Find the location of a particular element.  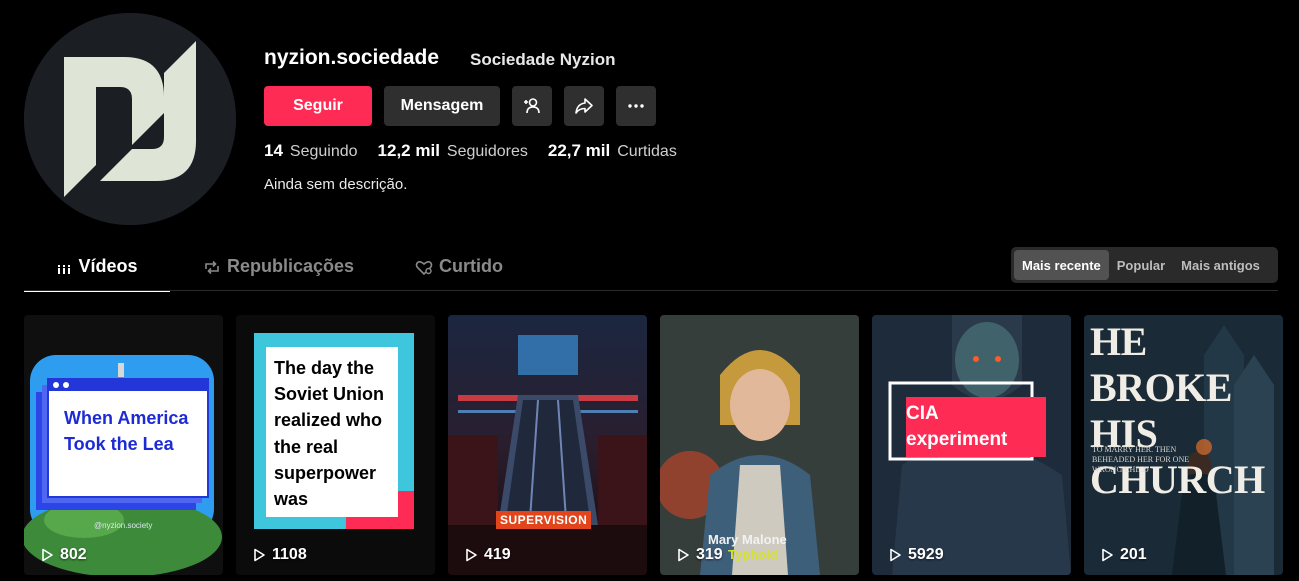

video-4-subtitle: Typhoid is located at coordinates (753, 554).